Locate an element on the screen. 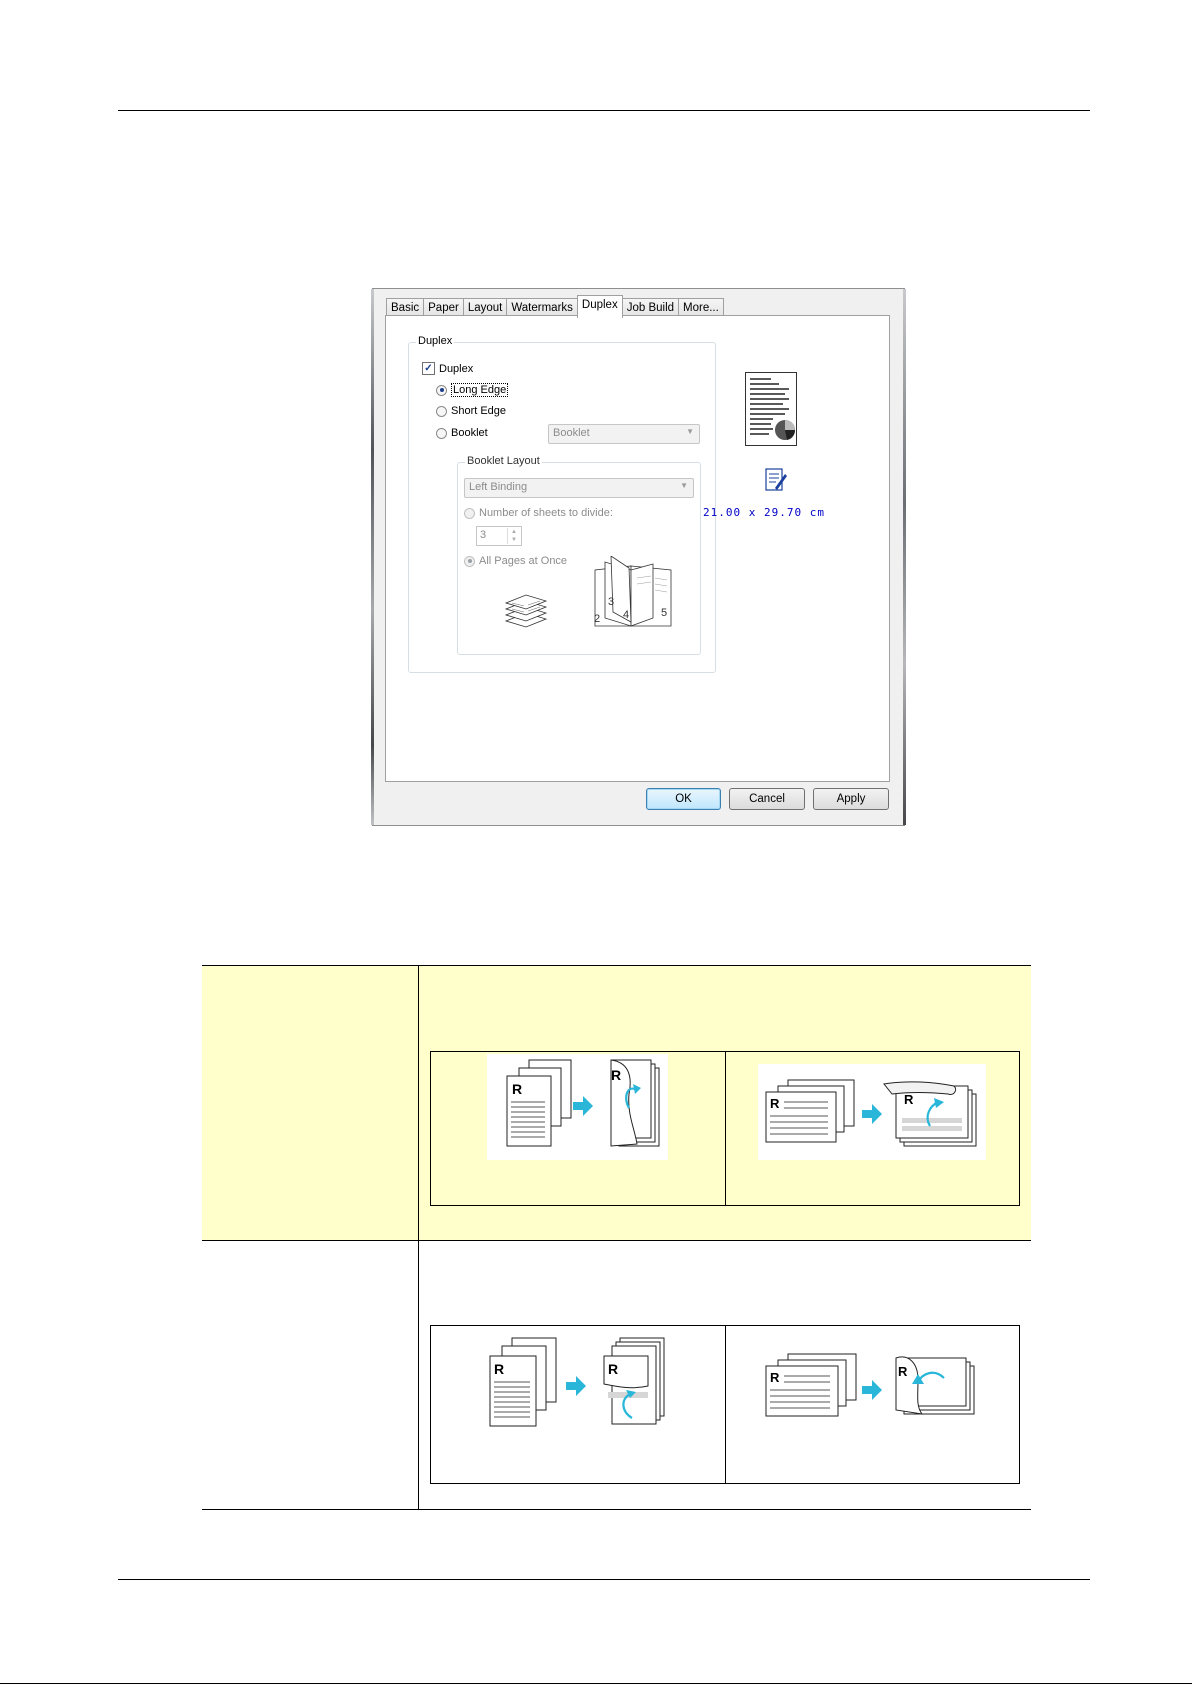 This screenshot has height=1685, width=1192. duplex-checkbox-label: Duplex is located at coordinates (456, 368).